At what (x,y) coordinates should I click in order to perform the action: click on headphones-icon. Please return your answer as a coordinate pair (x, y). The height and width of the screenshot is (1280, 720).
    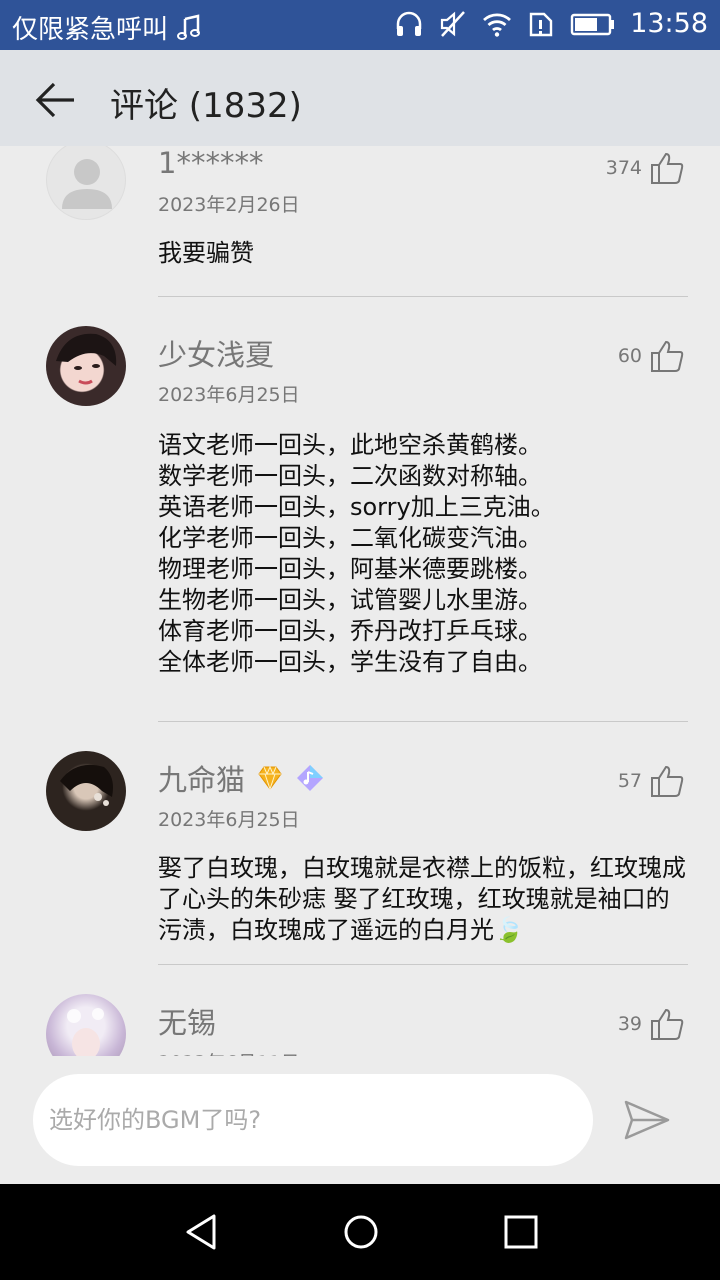
    Looking at the image, I should click on (409, 23).